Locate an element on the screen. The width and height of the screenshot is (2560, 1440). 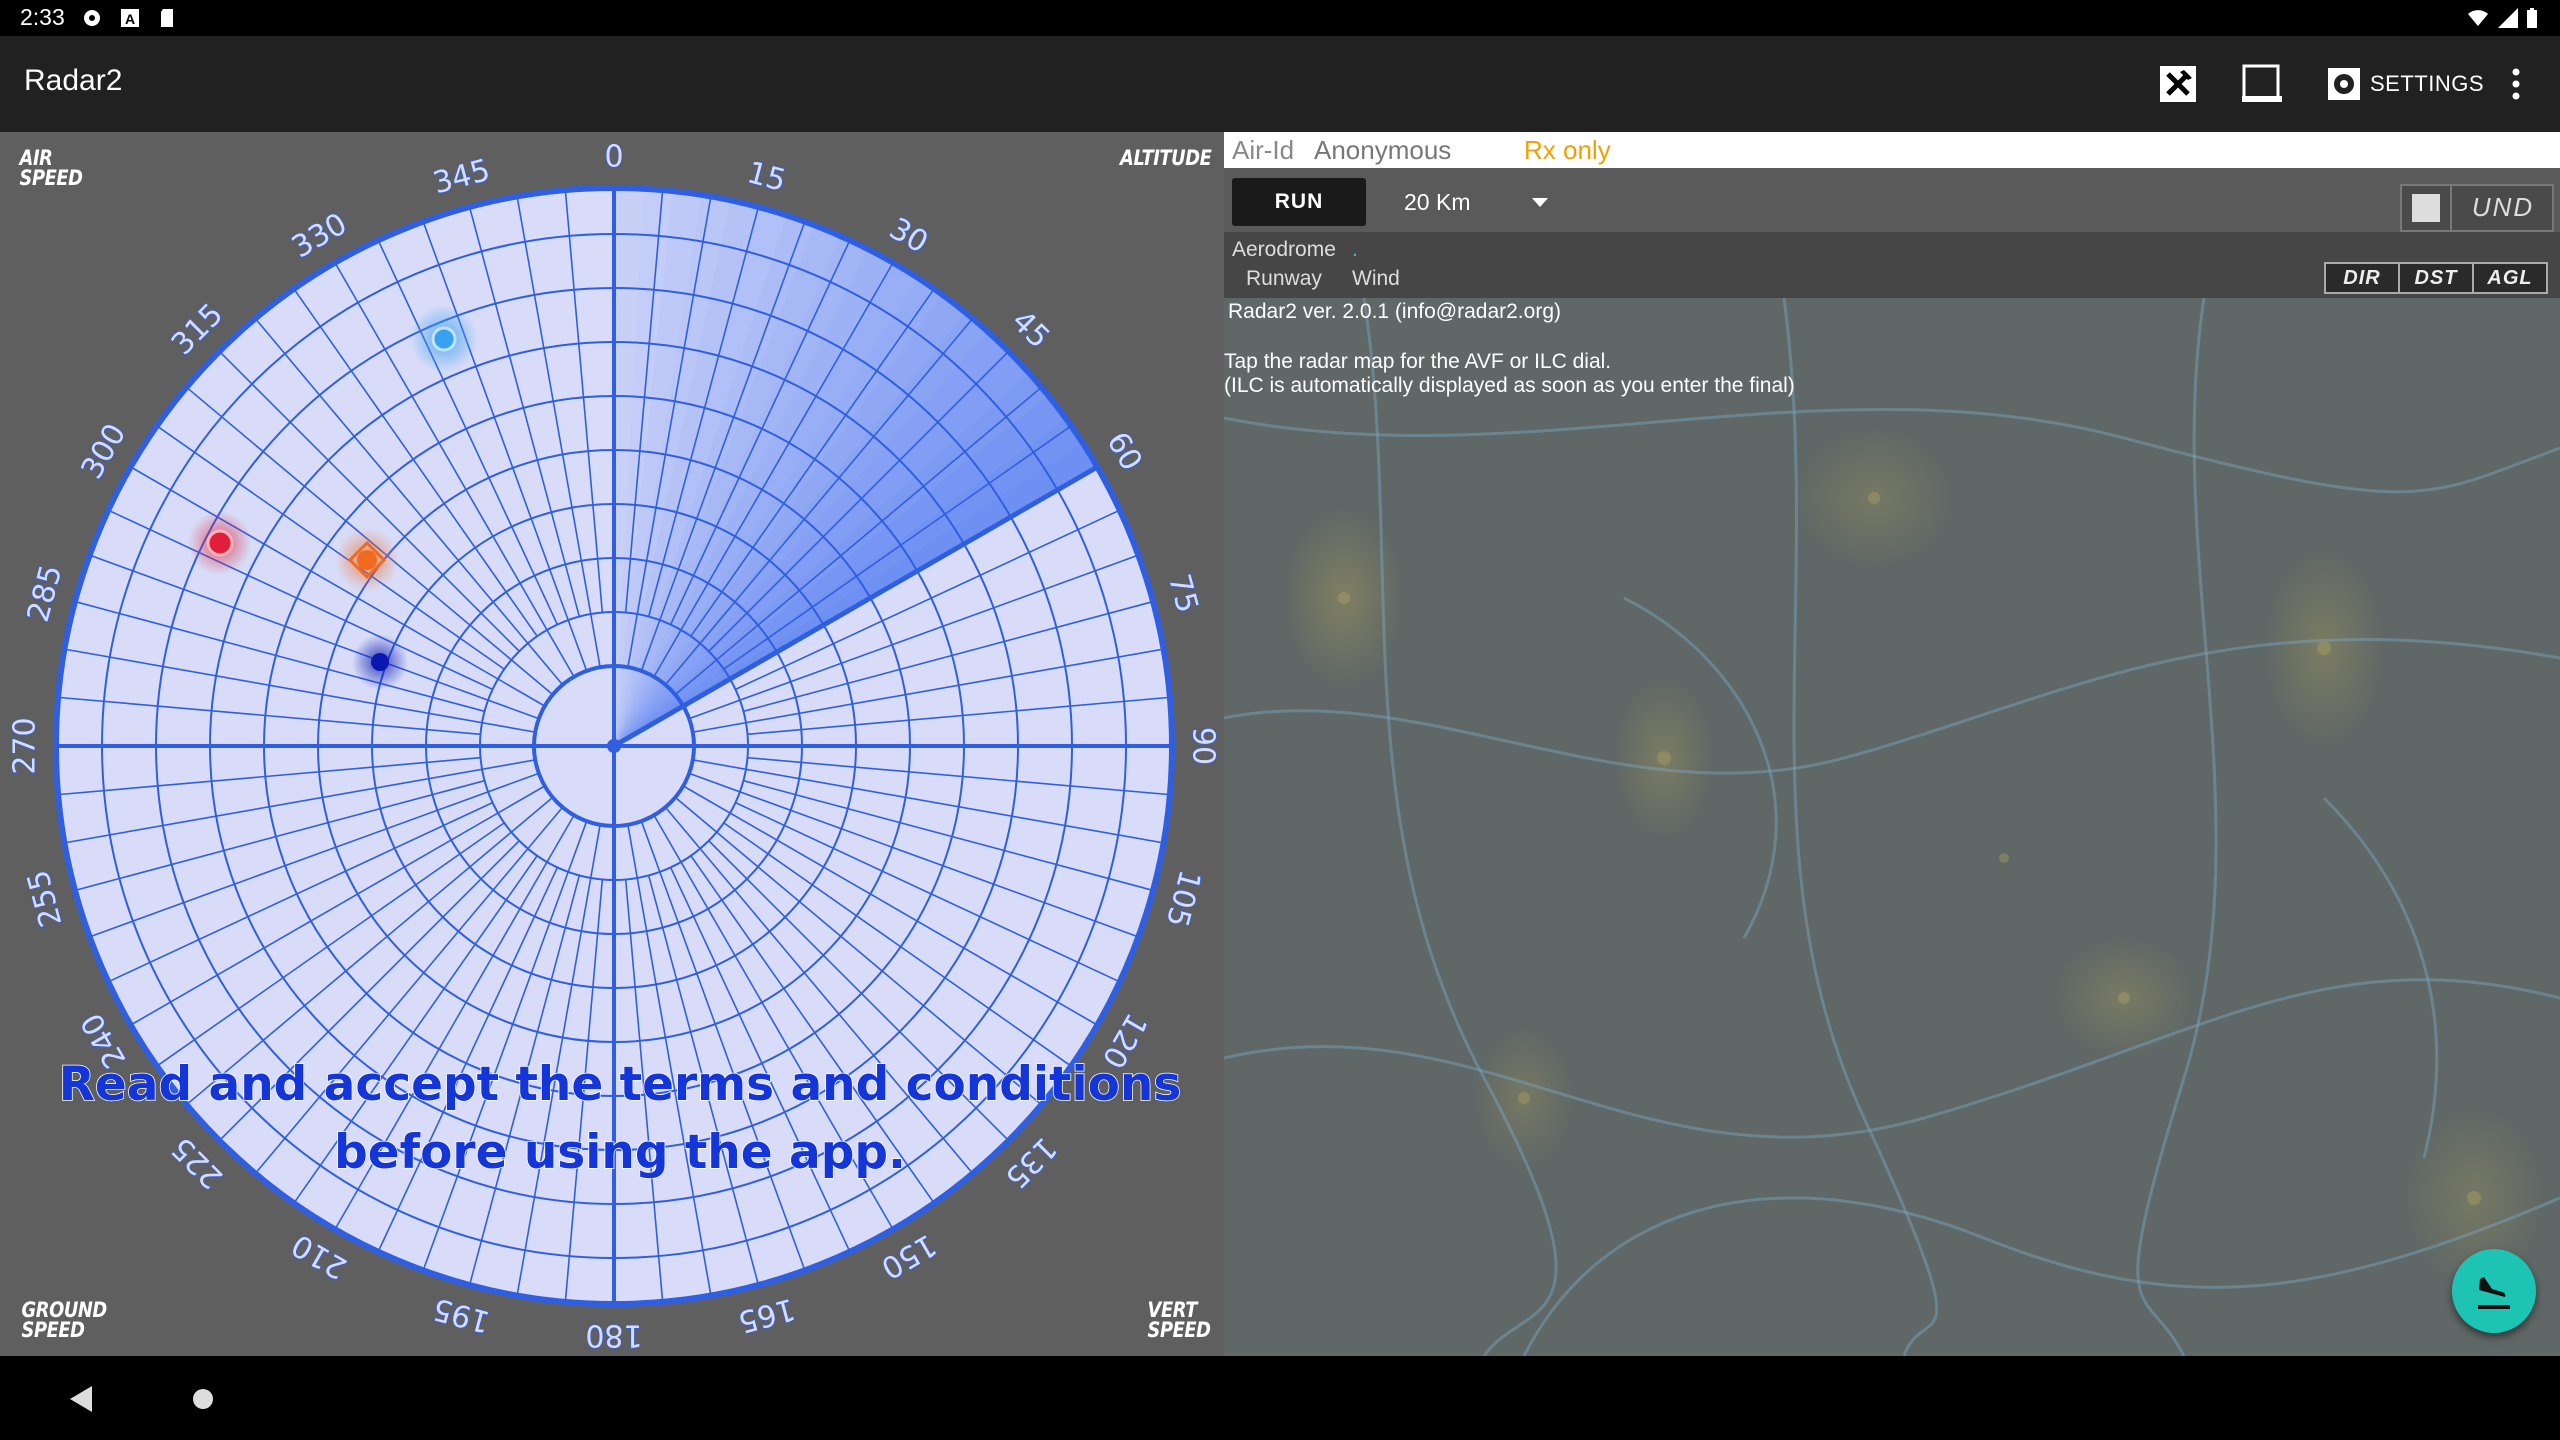
svg-text: A is located at coordinates (130, 19).